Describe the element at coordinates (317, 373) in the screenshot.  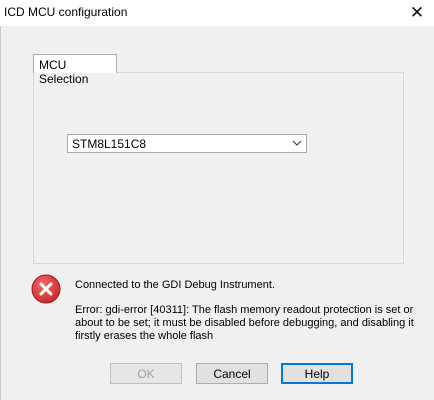
I see `help-button: Help` at that location.